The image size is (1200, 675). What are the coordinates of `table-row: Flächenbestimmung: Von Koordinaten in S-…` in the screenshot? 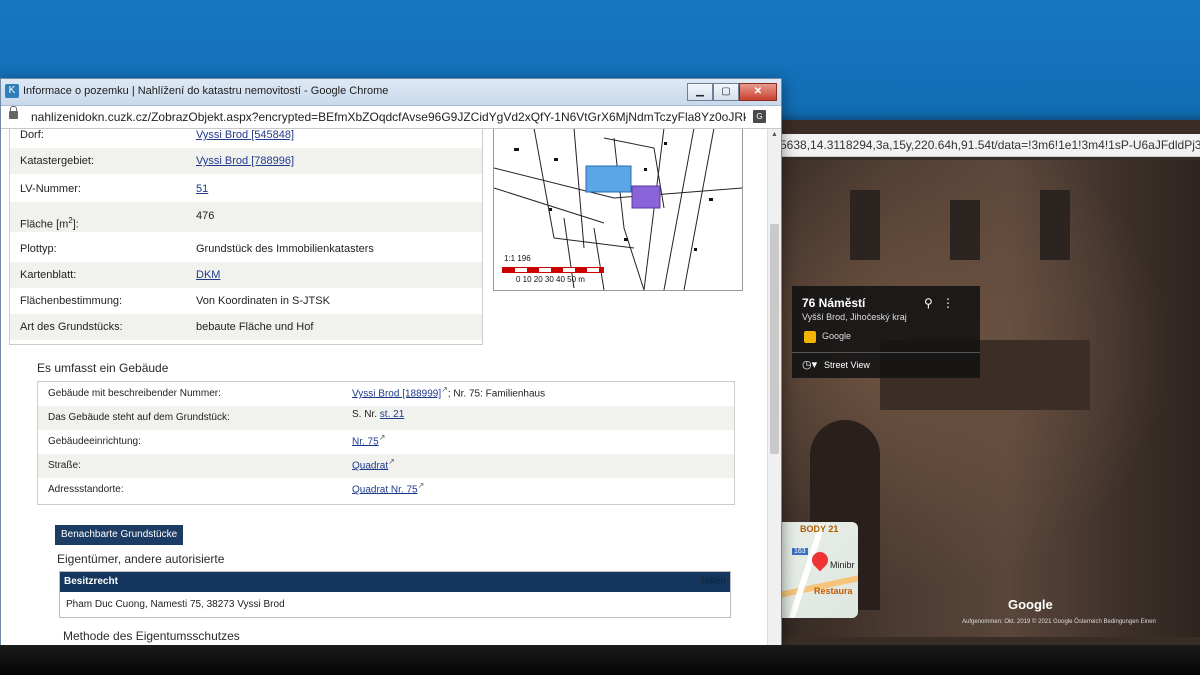 It's located at (175, 301).